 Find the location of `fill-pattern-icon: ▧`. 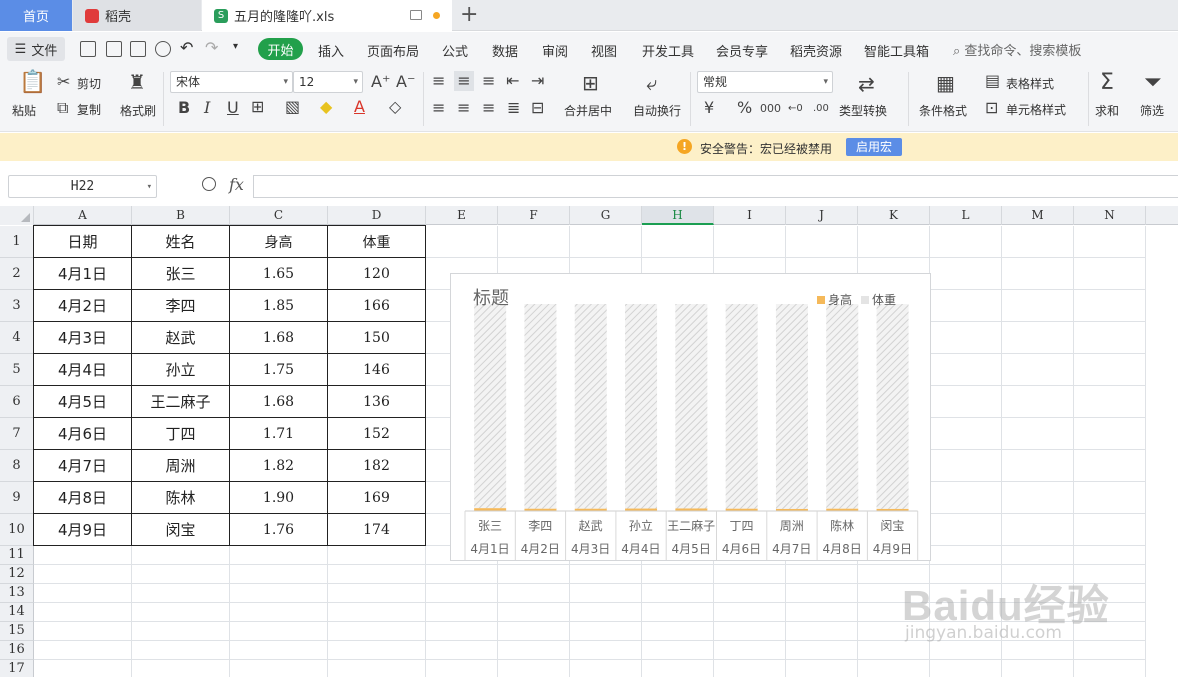

fill-pattern-icon: ▧ is located at coordinates (292, 107).